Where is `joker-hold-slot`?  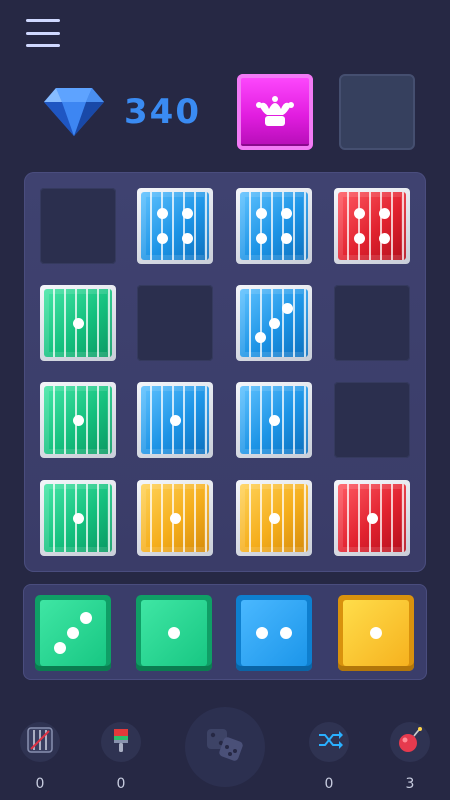 joker-hold-slot is located at coordinates (275, 112).